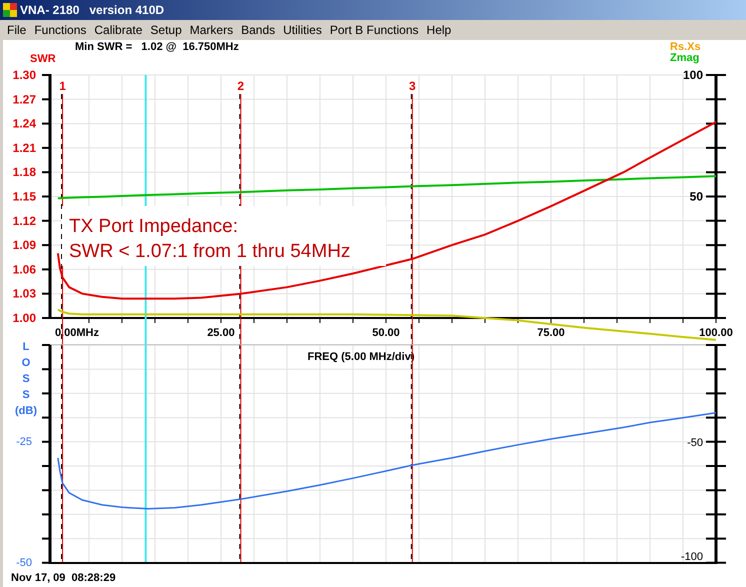  Describe the element at coordinates (92, 10) in the screenshot. I see `window-title: VNA- 2180 version 410D` at that location.